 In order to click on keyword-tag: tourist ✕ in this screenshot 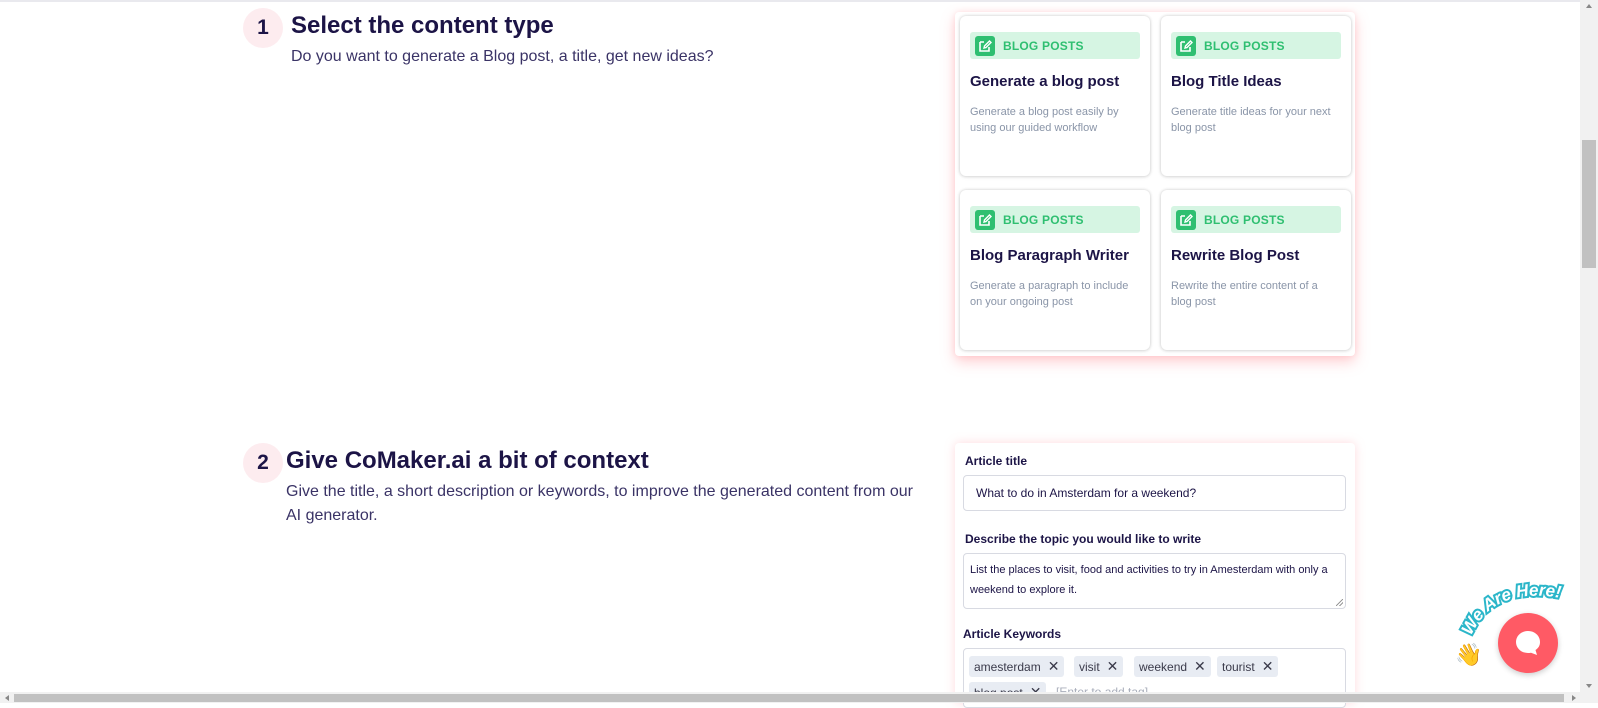, I will do `click(1248, 666)`.